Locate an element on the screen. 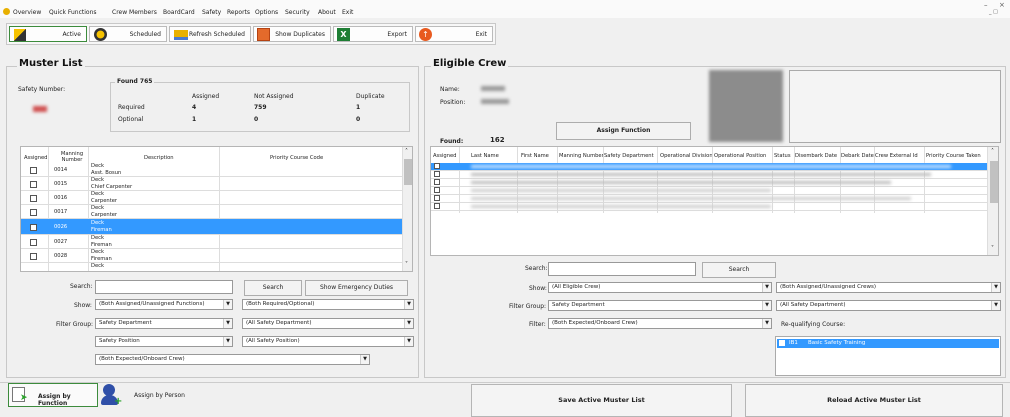 The width and height of the screenshot is (1010, 417). eligible-header-debark-date: Debark Date is located at coordinates (857, 156).